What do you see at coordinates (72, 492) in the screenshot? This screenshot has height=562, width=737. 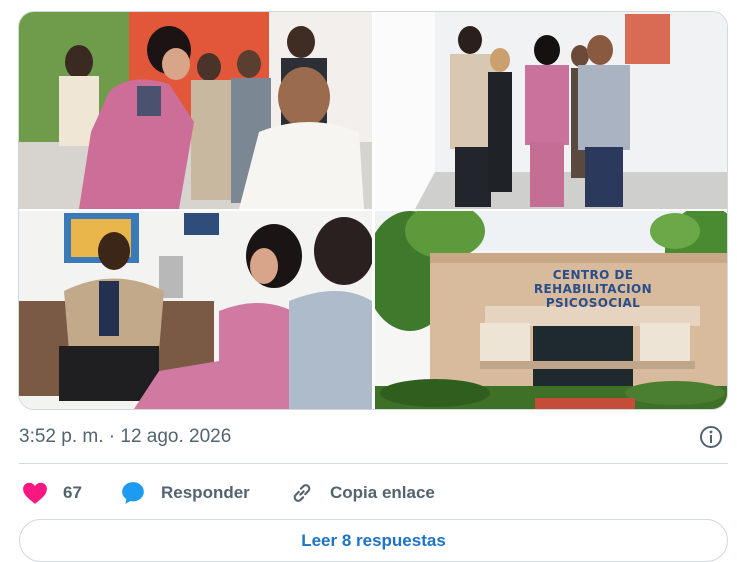 I see `like-count: 67` at bounding box center [72, 492].